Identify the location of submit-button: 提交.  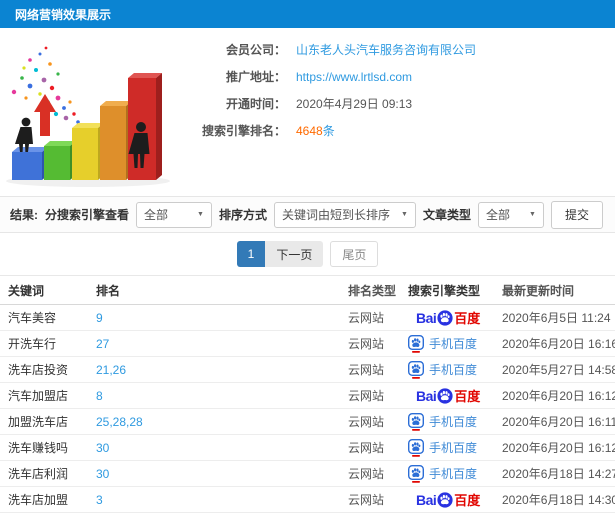
(576, 214).